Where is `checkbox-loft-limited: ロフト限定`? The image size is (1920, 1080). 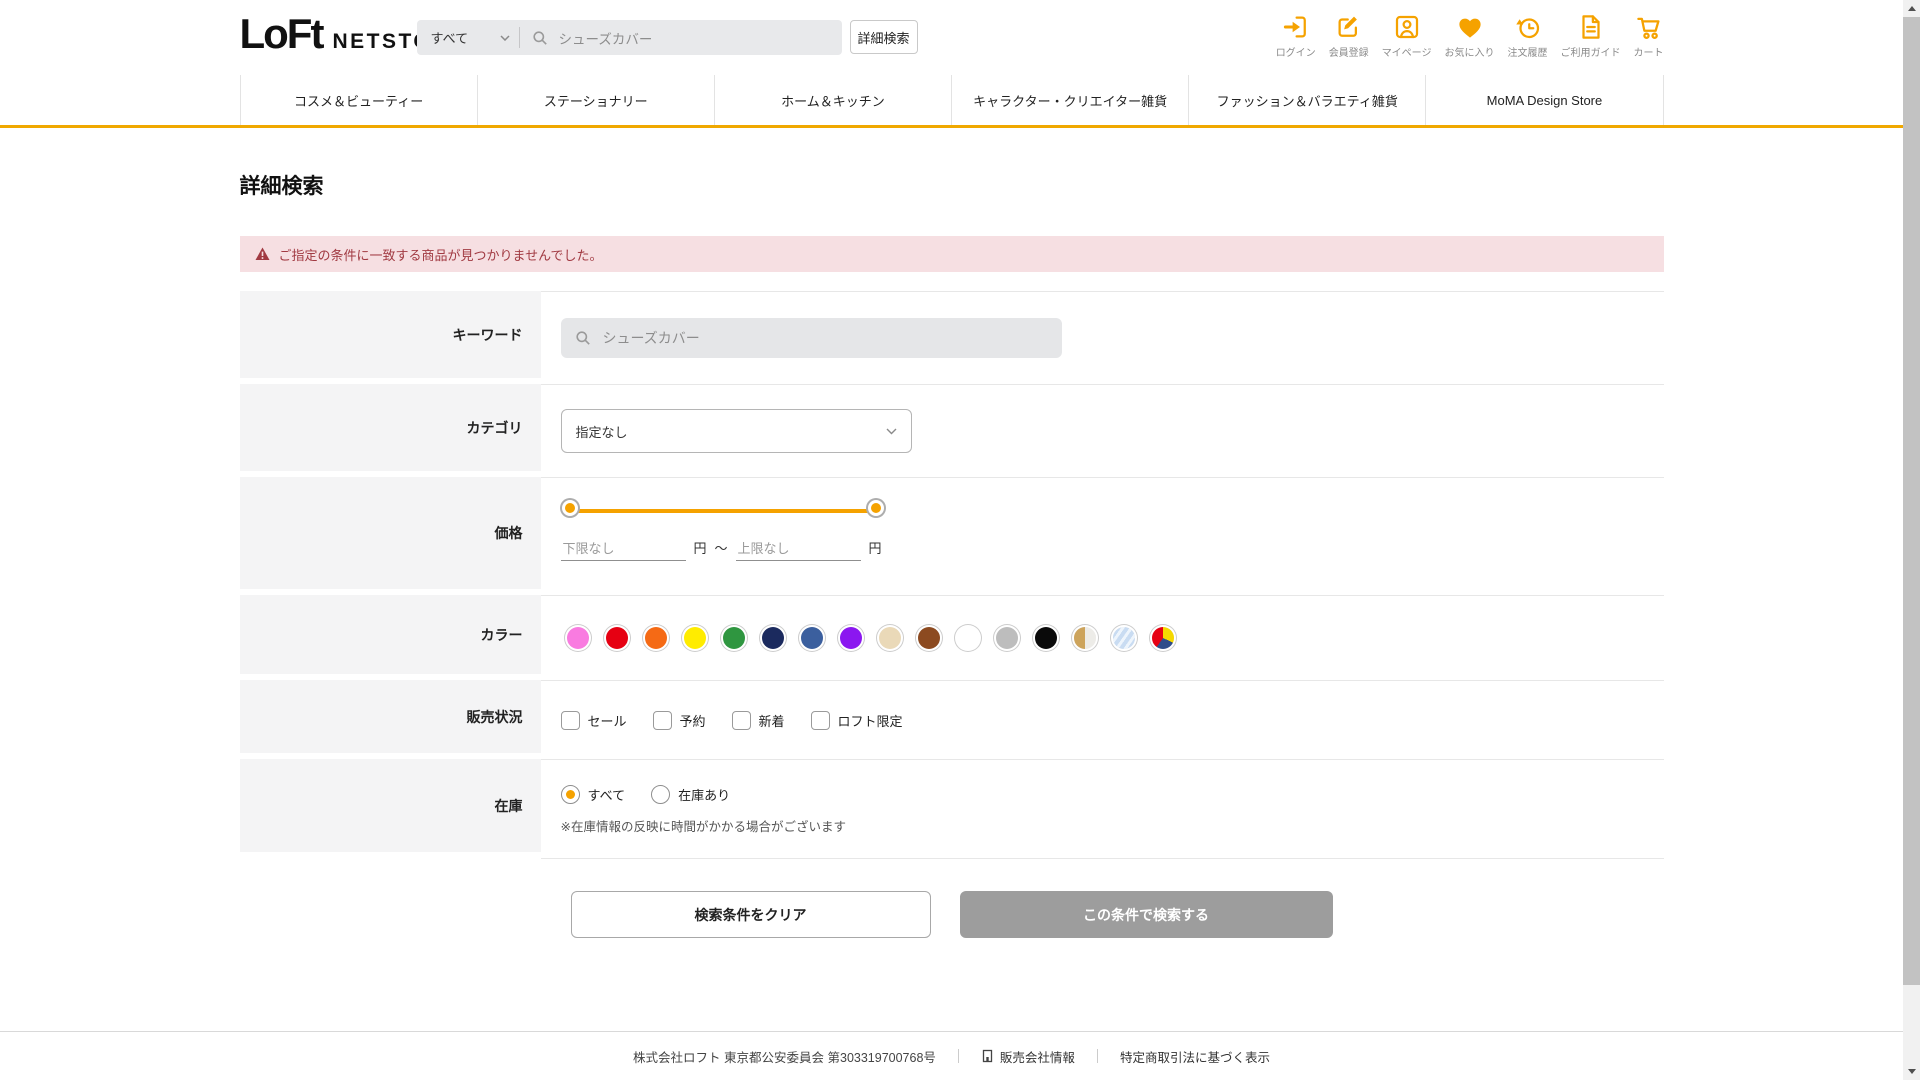 checkbox-loft-limited: ロフト限定 is located at coordinates (856, 720).